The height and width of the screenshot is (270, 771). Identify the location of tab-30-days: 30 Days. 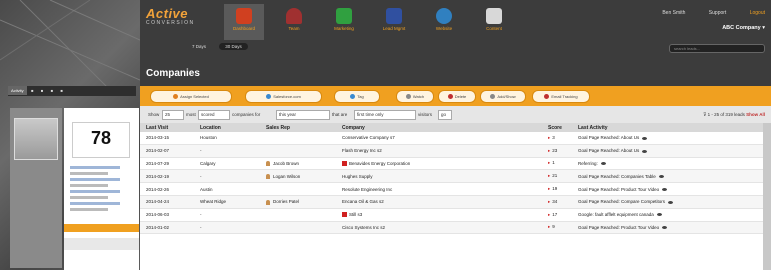
(233, 46).